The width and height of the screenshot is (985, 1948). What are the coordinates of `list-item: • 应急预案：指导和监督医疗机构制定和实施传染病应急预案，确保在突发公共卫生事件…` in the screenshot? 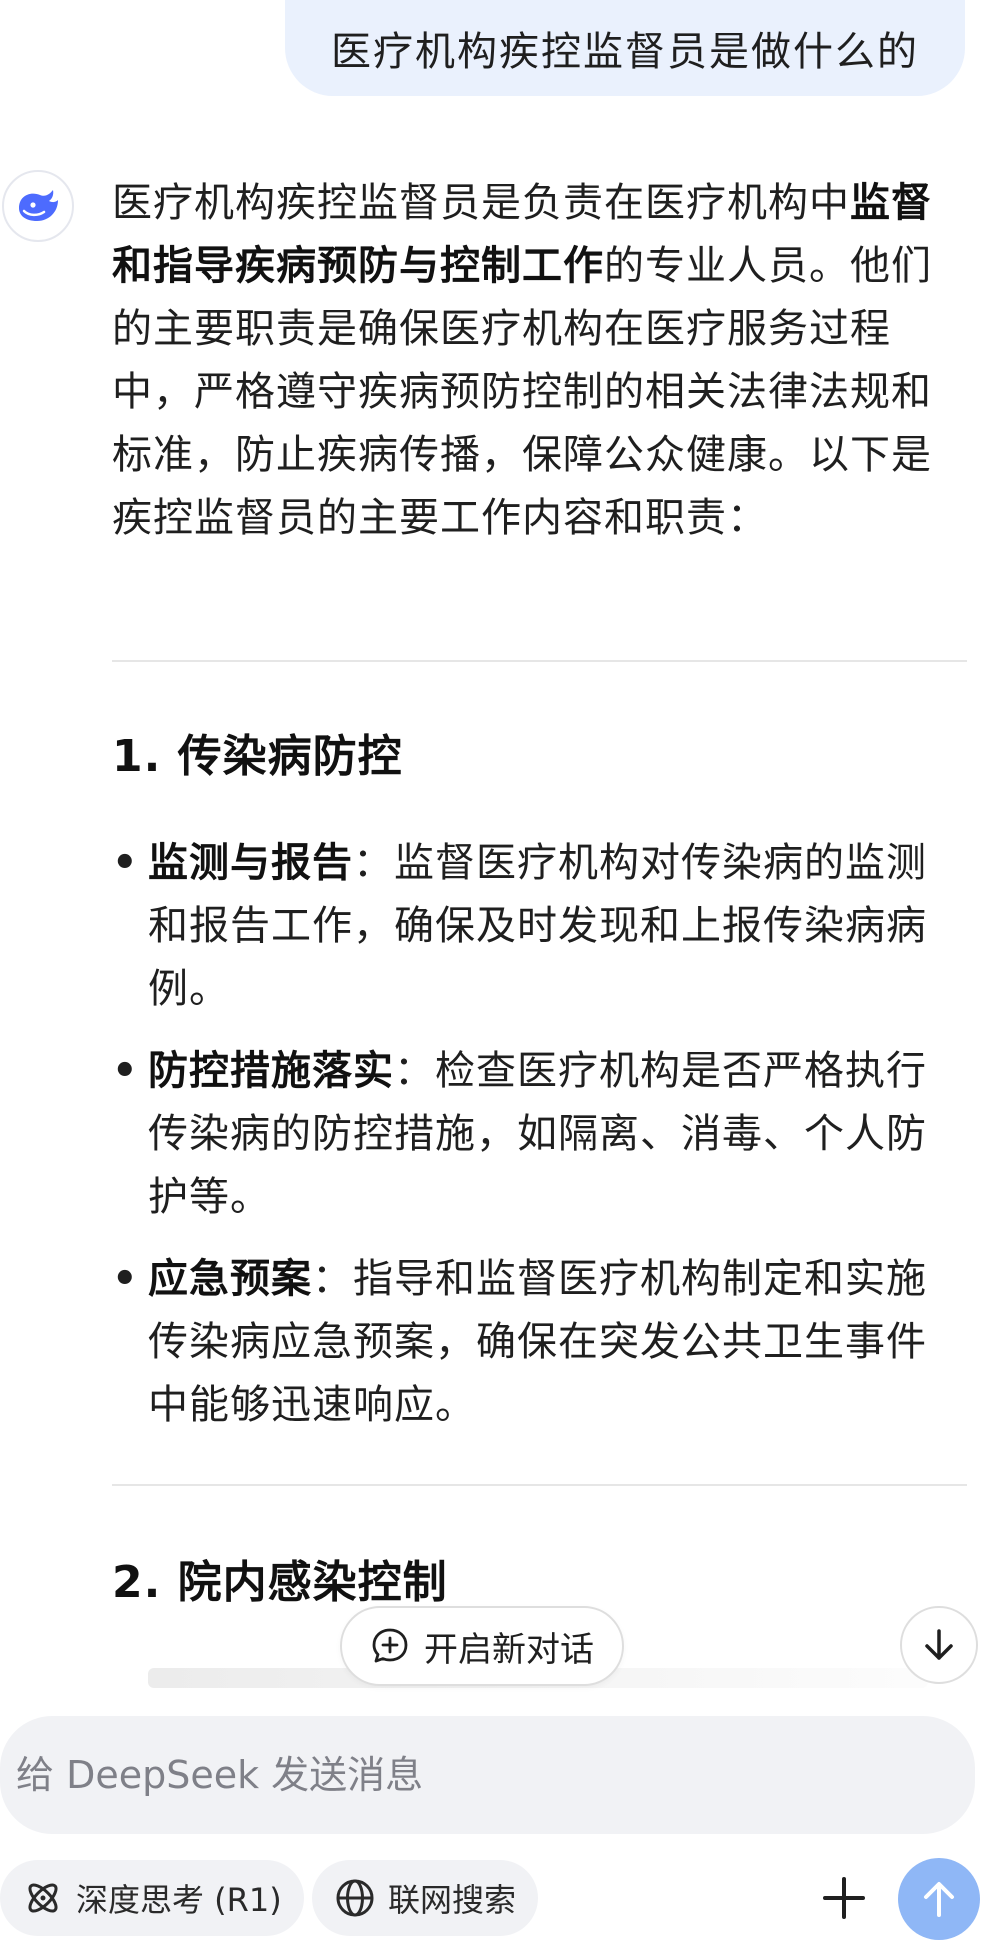 It's located at (537, 1342).